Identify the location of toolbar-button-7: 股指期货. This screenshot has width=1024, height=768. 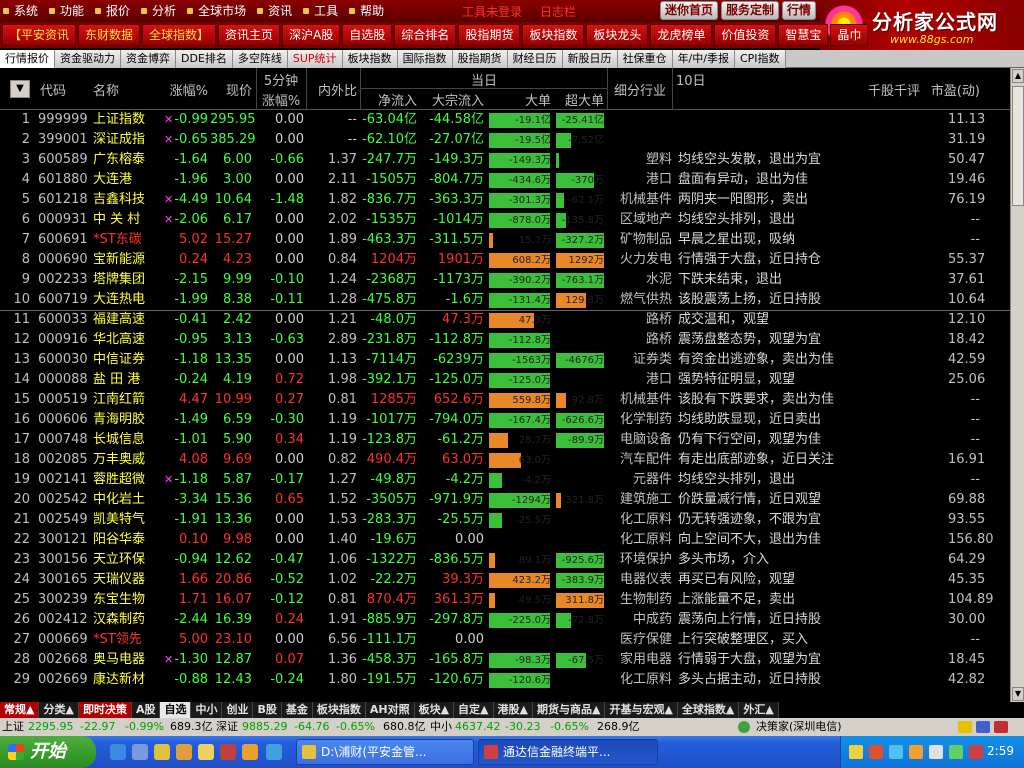
(489, 35).